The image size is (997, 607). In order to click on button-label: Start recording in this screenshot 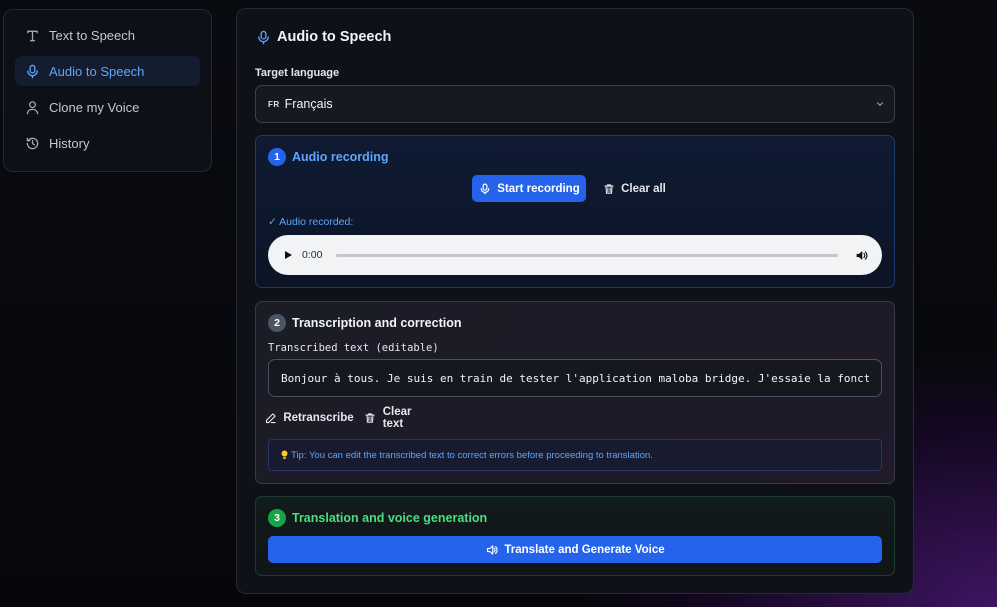, I will do `click(538, 188)`.